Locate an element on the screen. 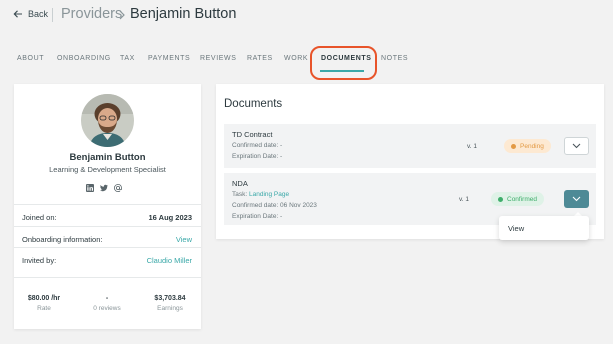 This screenshot has width=613, height=344. email-icon is located at coordinates (118, 185).